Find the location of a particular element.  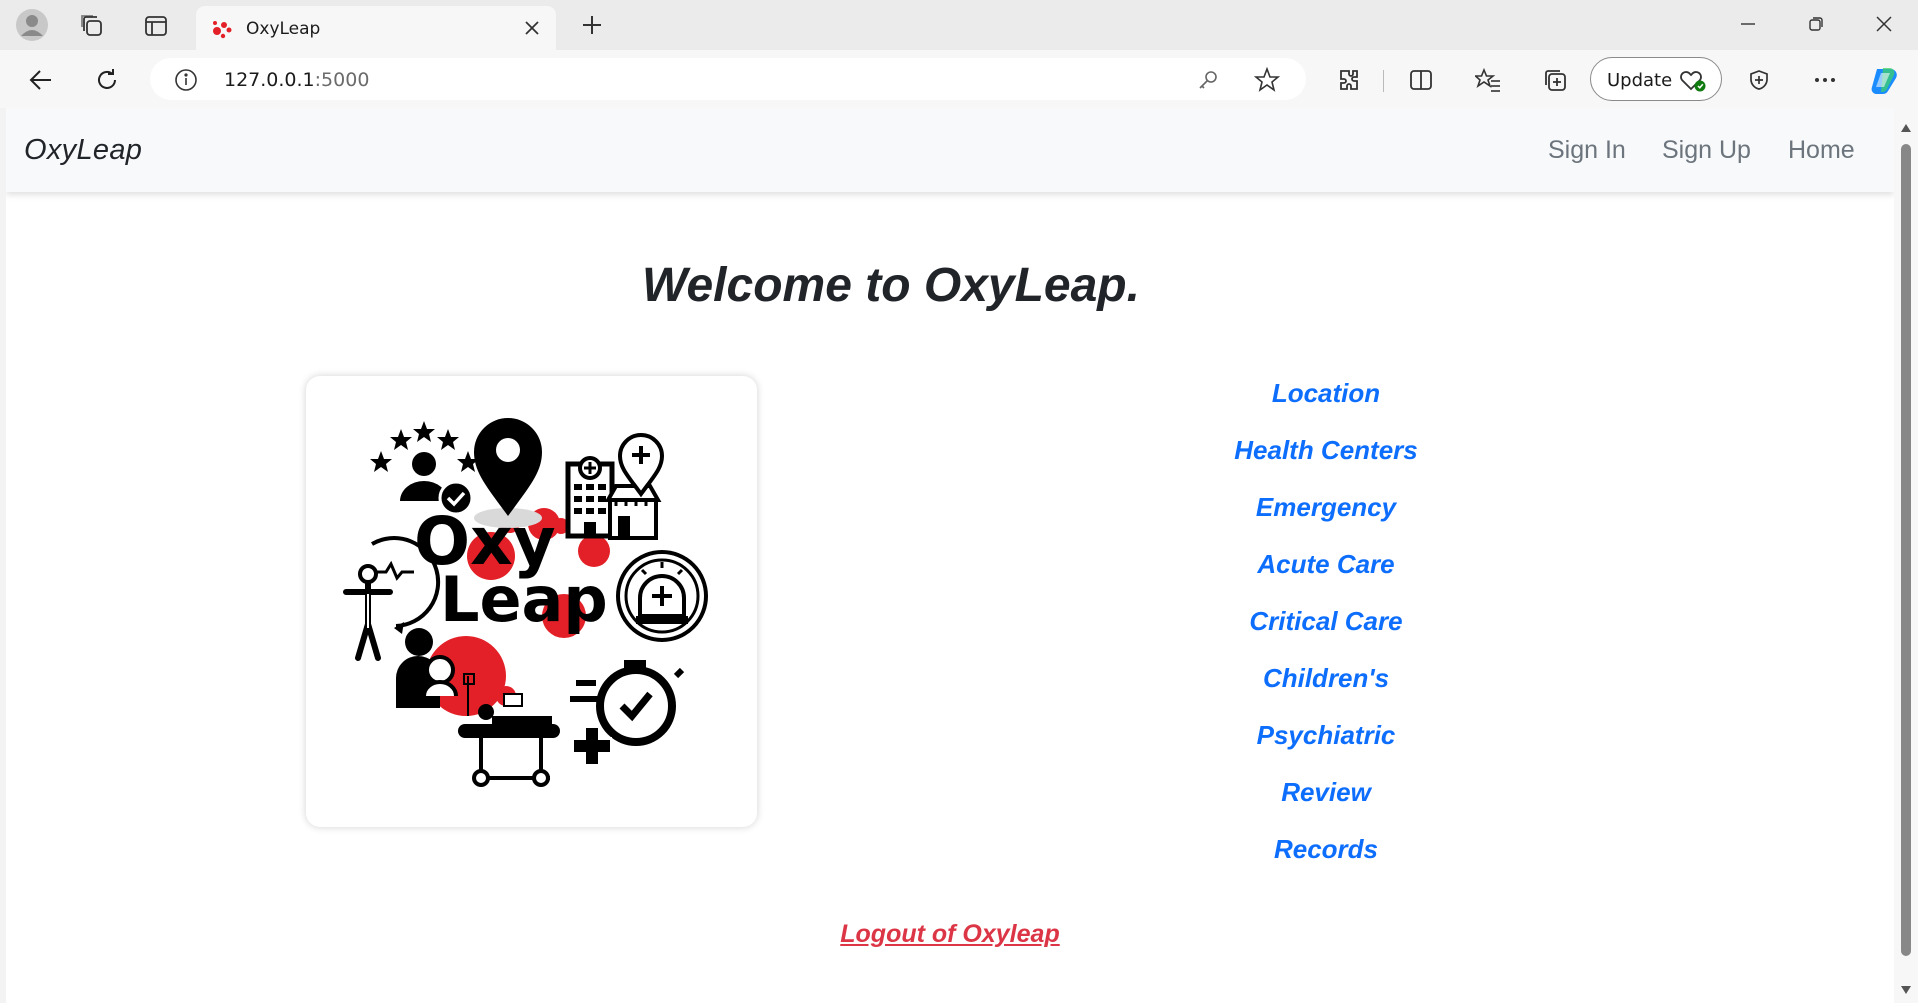

tab-title: OxyLeap is located at coordinates (283, 29).